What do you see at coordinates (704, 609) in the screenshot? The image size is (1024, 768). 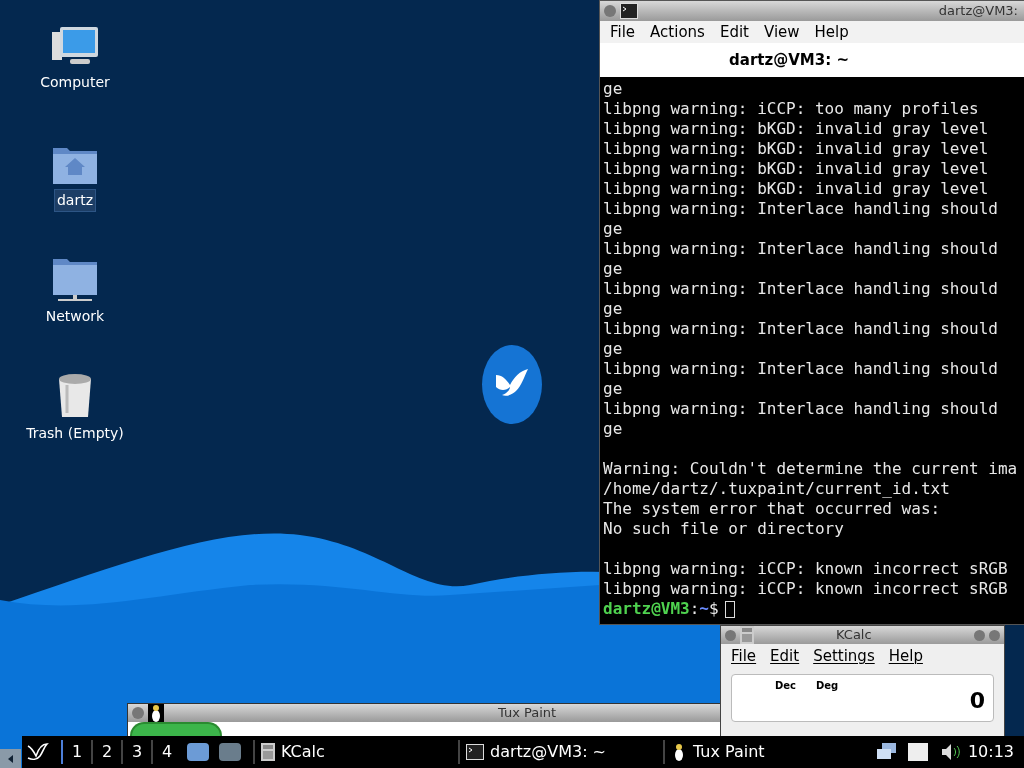 I see `prompt-path: ~` at bounding box center [704, 609].